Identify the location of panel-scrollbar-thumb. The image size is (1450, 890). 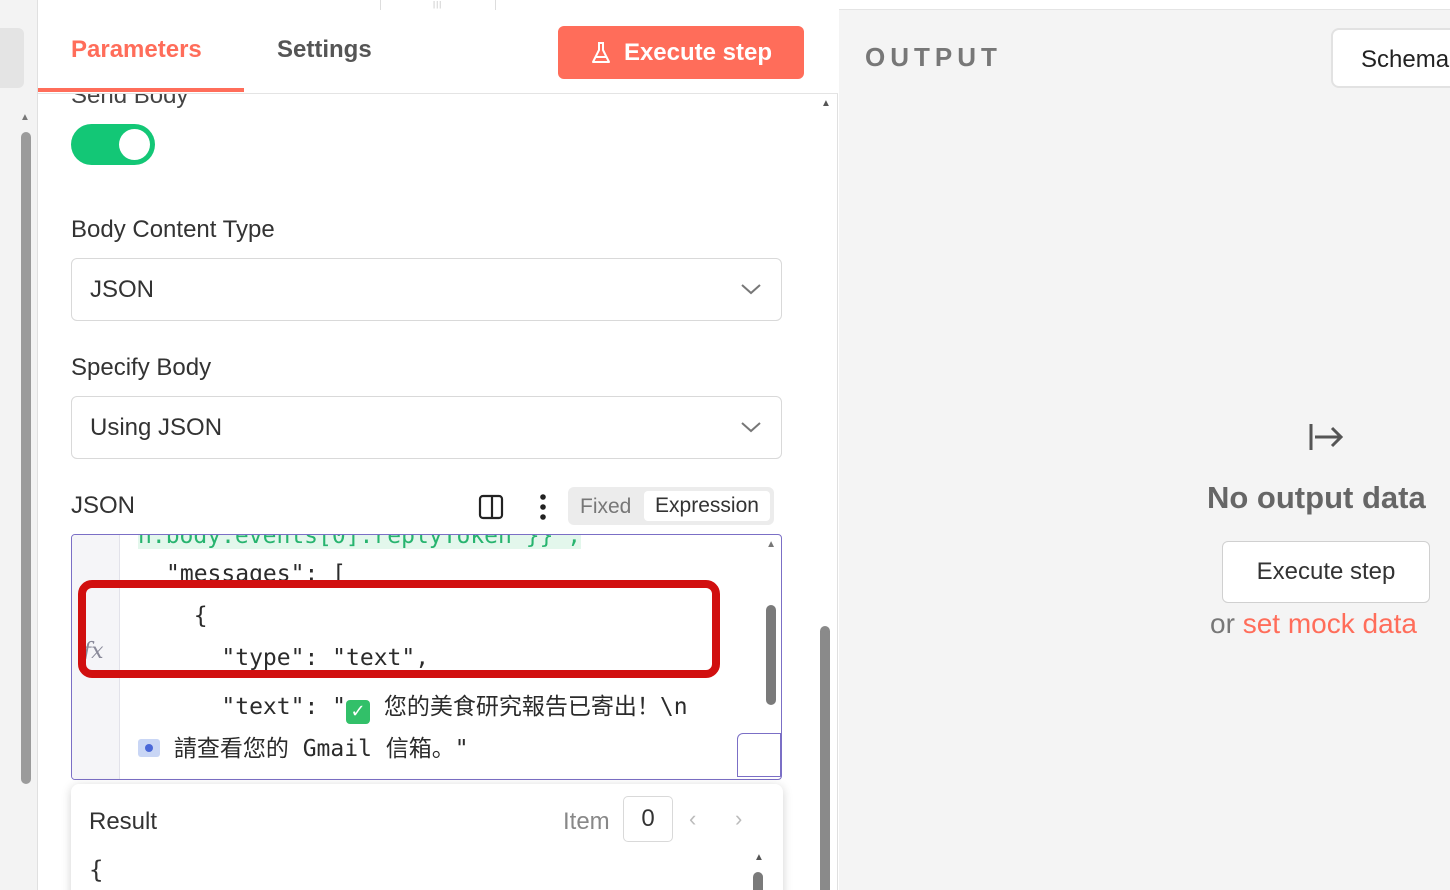
(825, 758).